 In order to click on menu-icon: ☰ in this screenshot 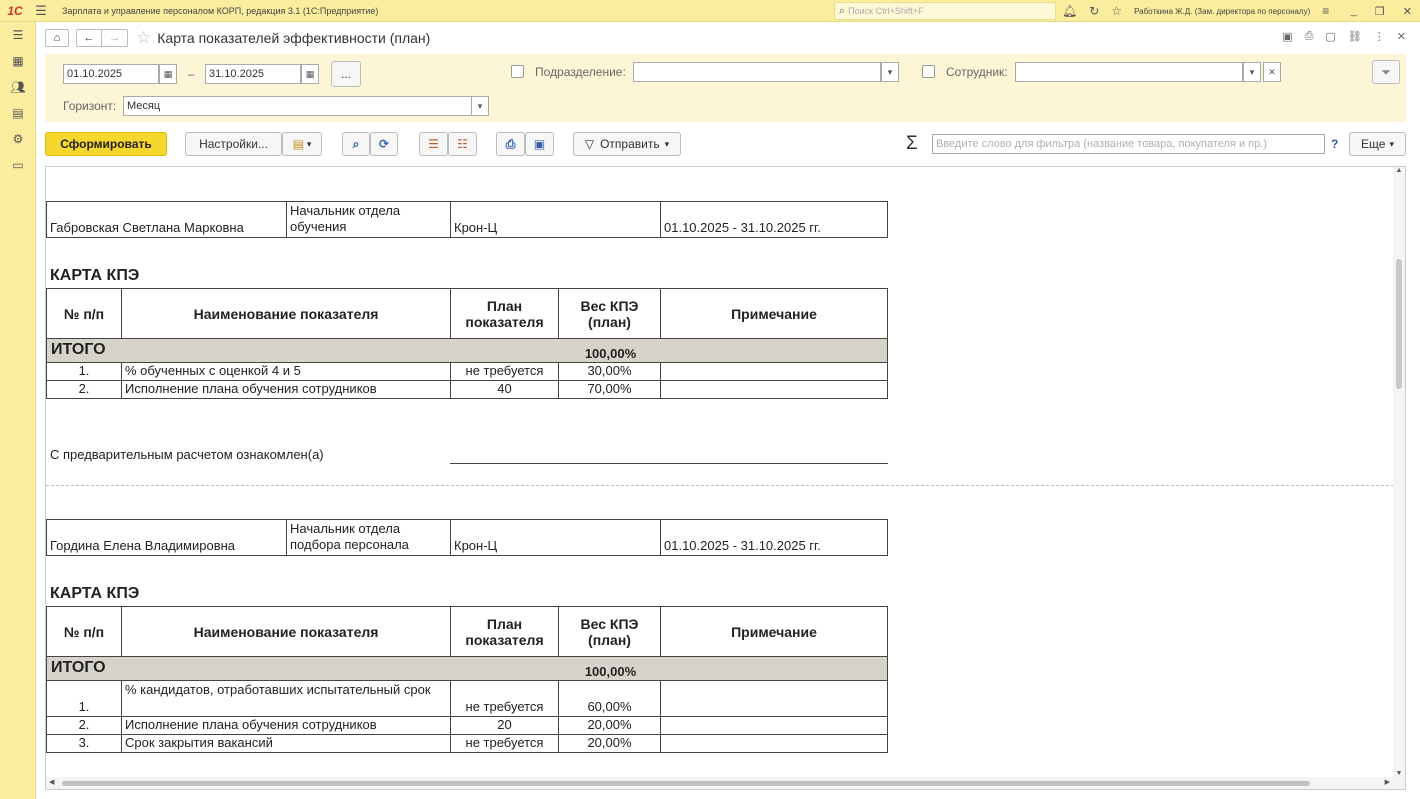, I will do `click(18, 35)`.